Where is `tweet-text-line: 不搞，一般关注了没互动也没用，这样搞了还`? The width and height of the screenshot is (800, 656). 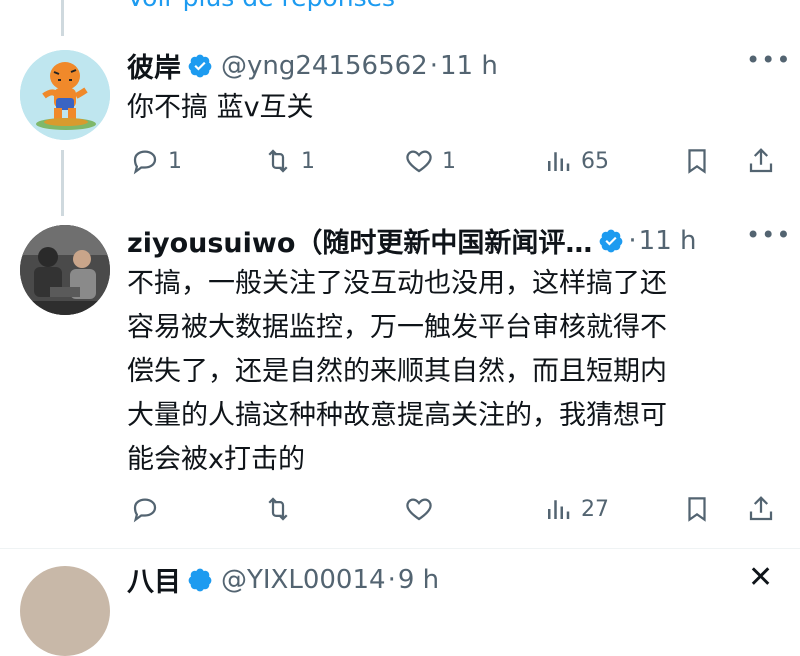
tweet-text-line: 不搞，一般关注了没互动也没用，这样搞了还 is located at coordinates (397, 283).